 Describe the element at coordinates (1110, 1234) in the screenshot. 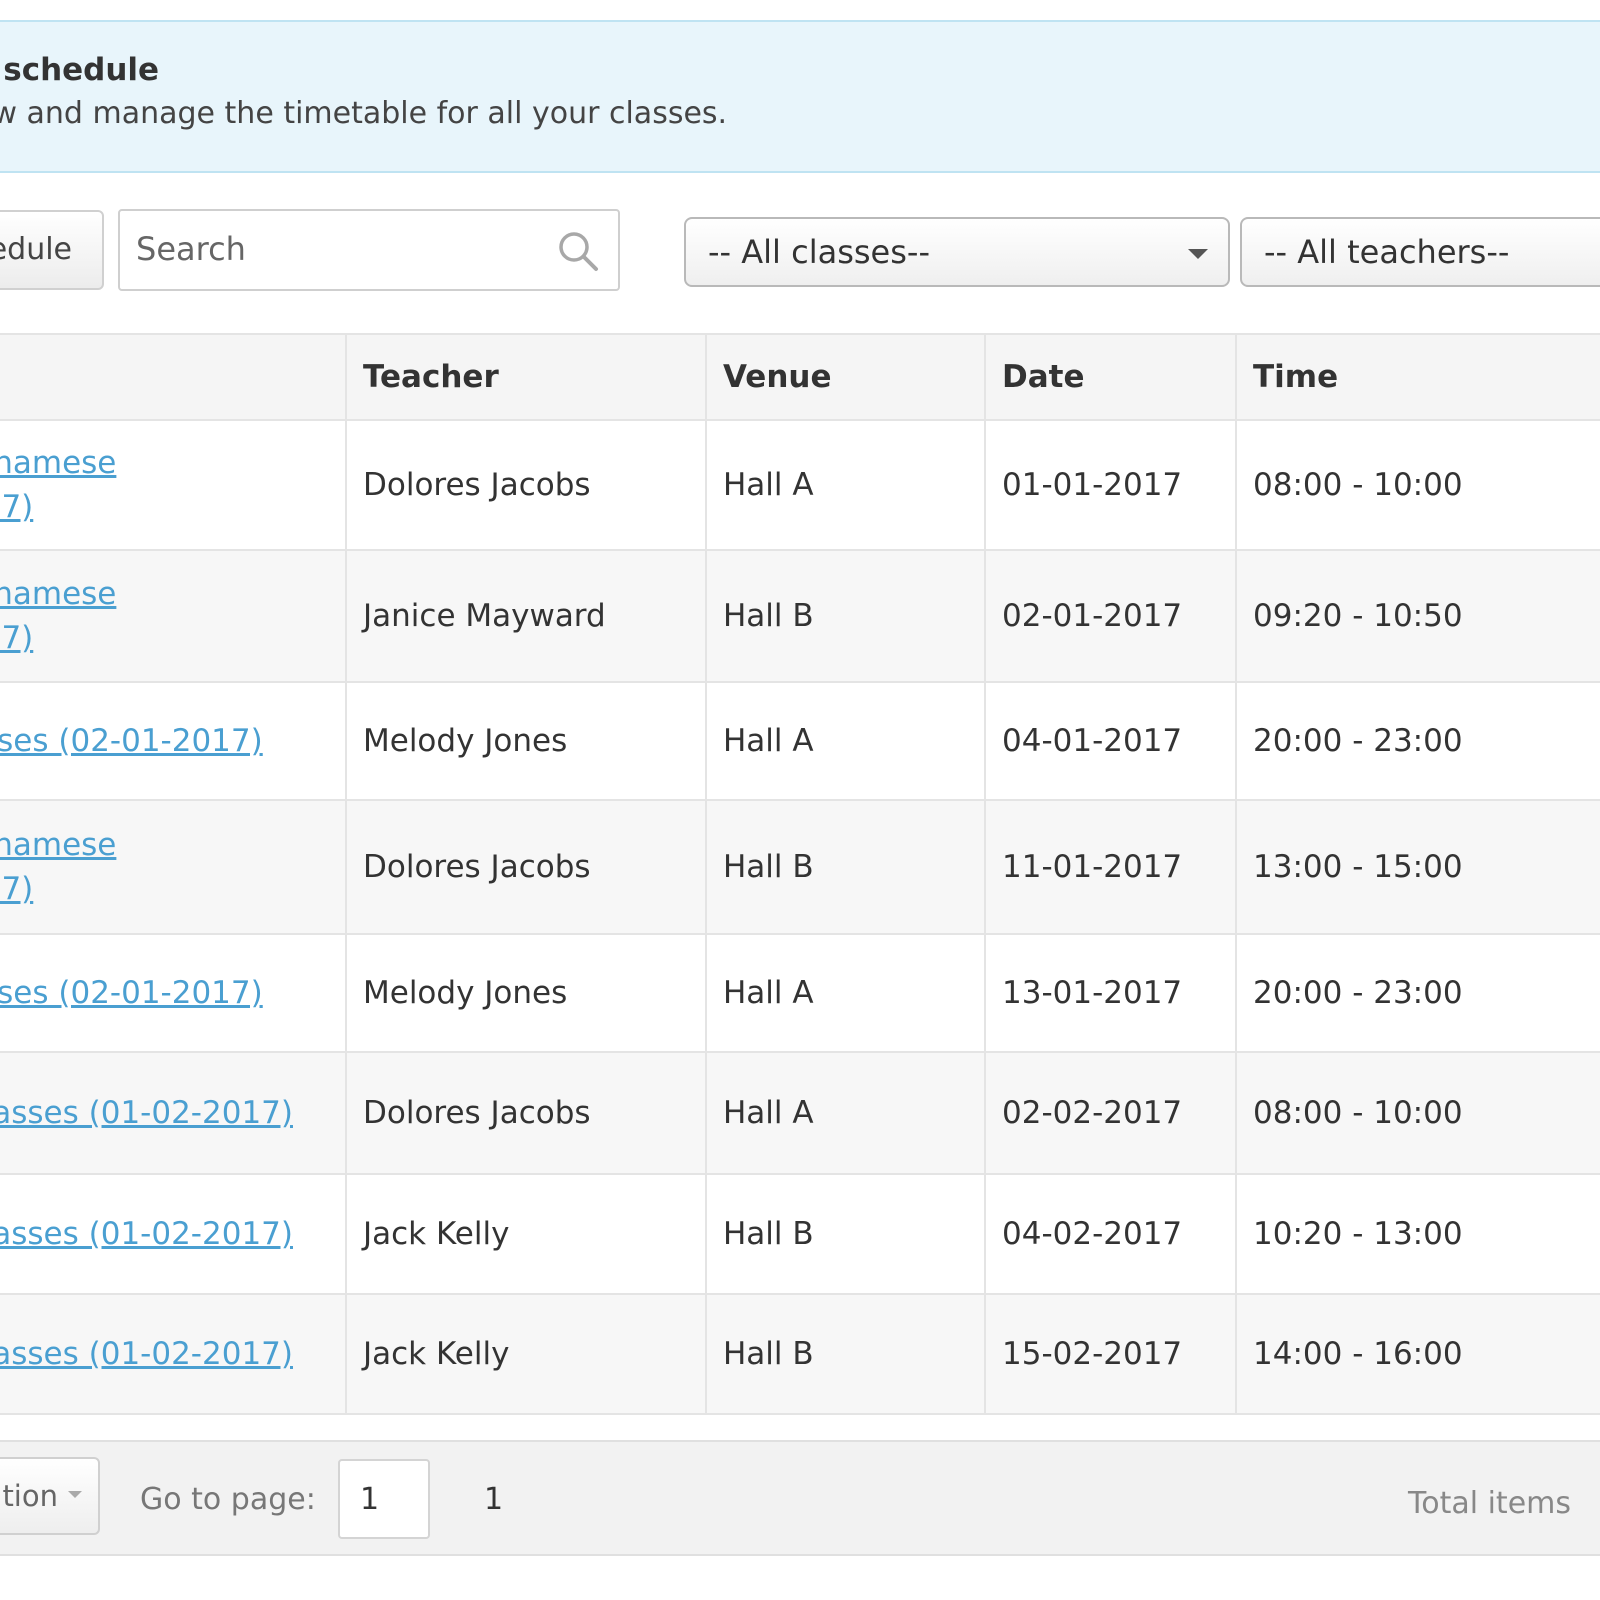

I see `date-cell: 04-02-2017` at that location.